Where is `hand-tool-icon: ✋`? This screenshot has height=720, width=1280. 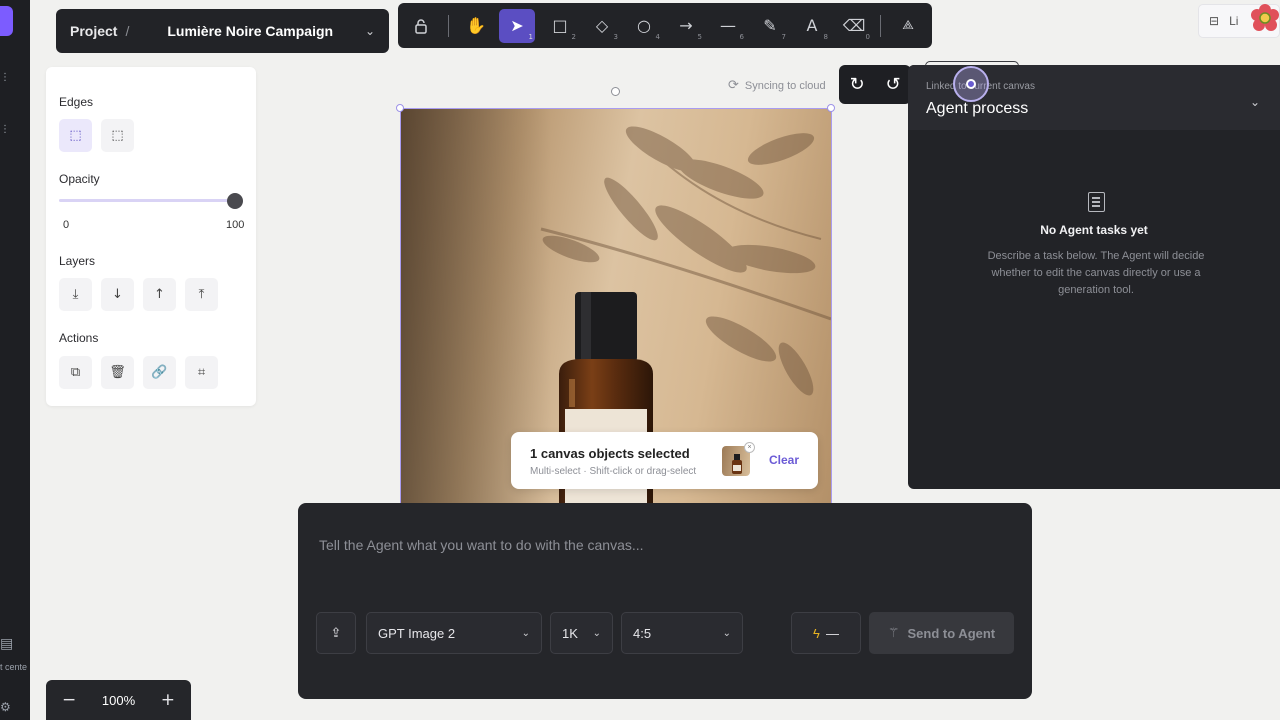 hand-tool-icon: ✋ is located at coordinates (476, 26).